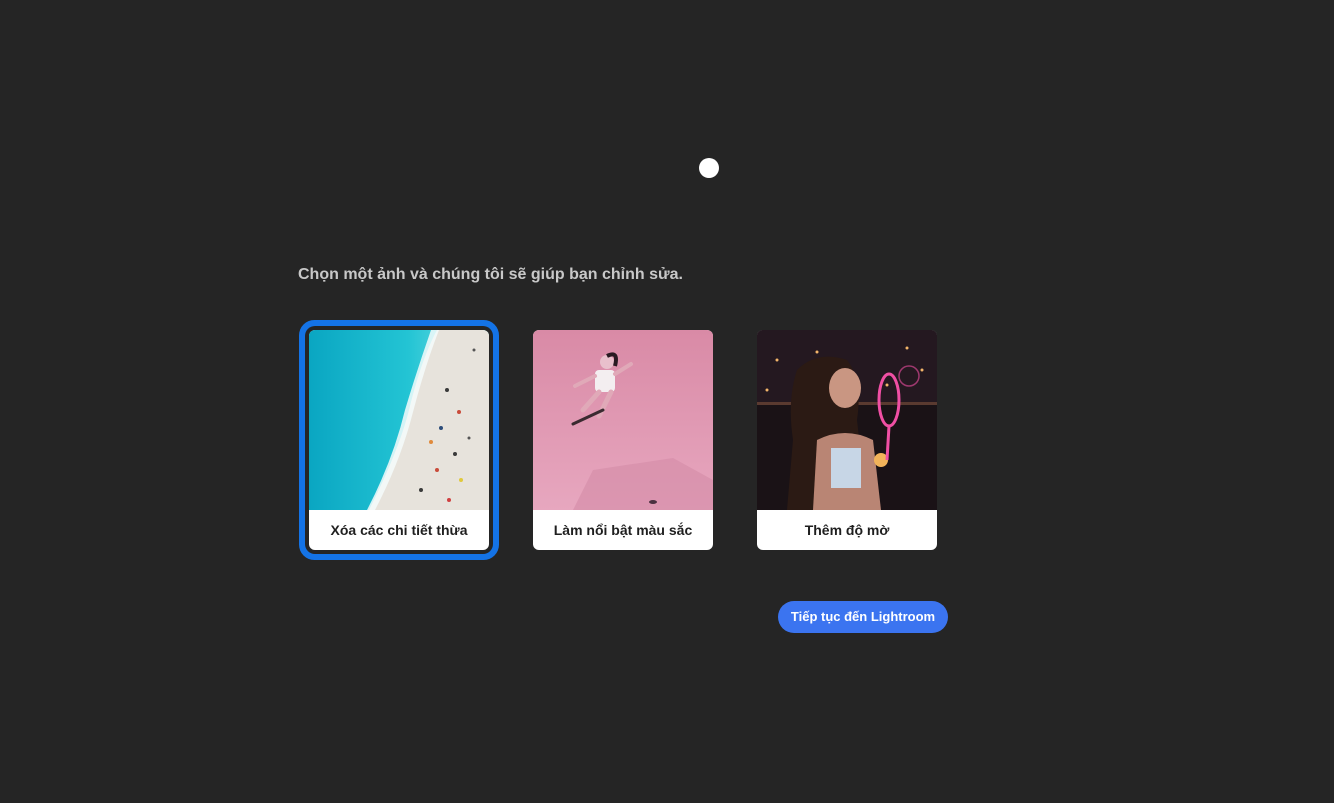 The height and width of the screenshot is (803, 1334). What do you see at coordinates (399, 530) in the screenshot?
I see `card-label: Xóa các chi tiết thừa` at bounding box center [399, 530].